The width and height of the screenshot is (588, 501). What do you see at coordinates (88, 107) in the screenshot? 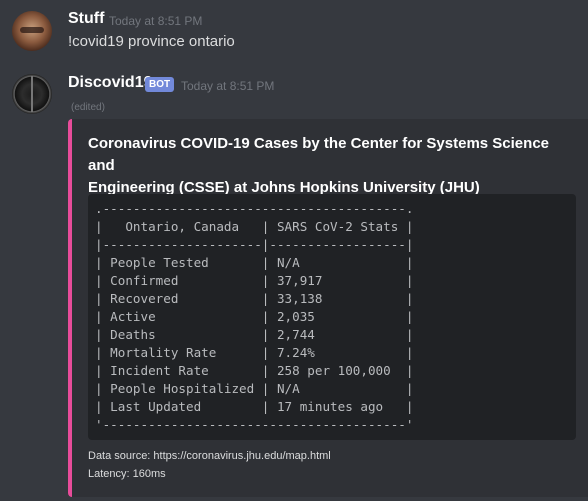
I see `edited-label: (edited)` at bounding box center [88, 107].